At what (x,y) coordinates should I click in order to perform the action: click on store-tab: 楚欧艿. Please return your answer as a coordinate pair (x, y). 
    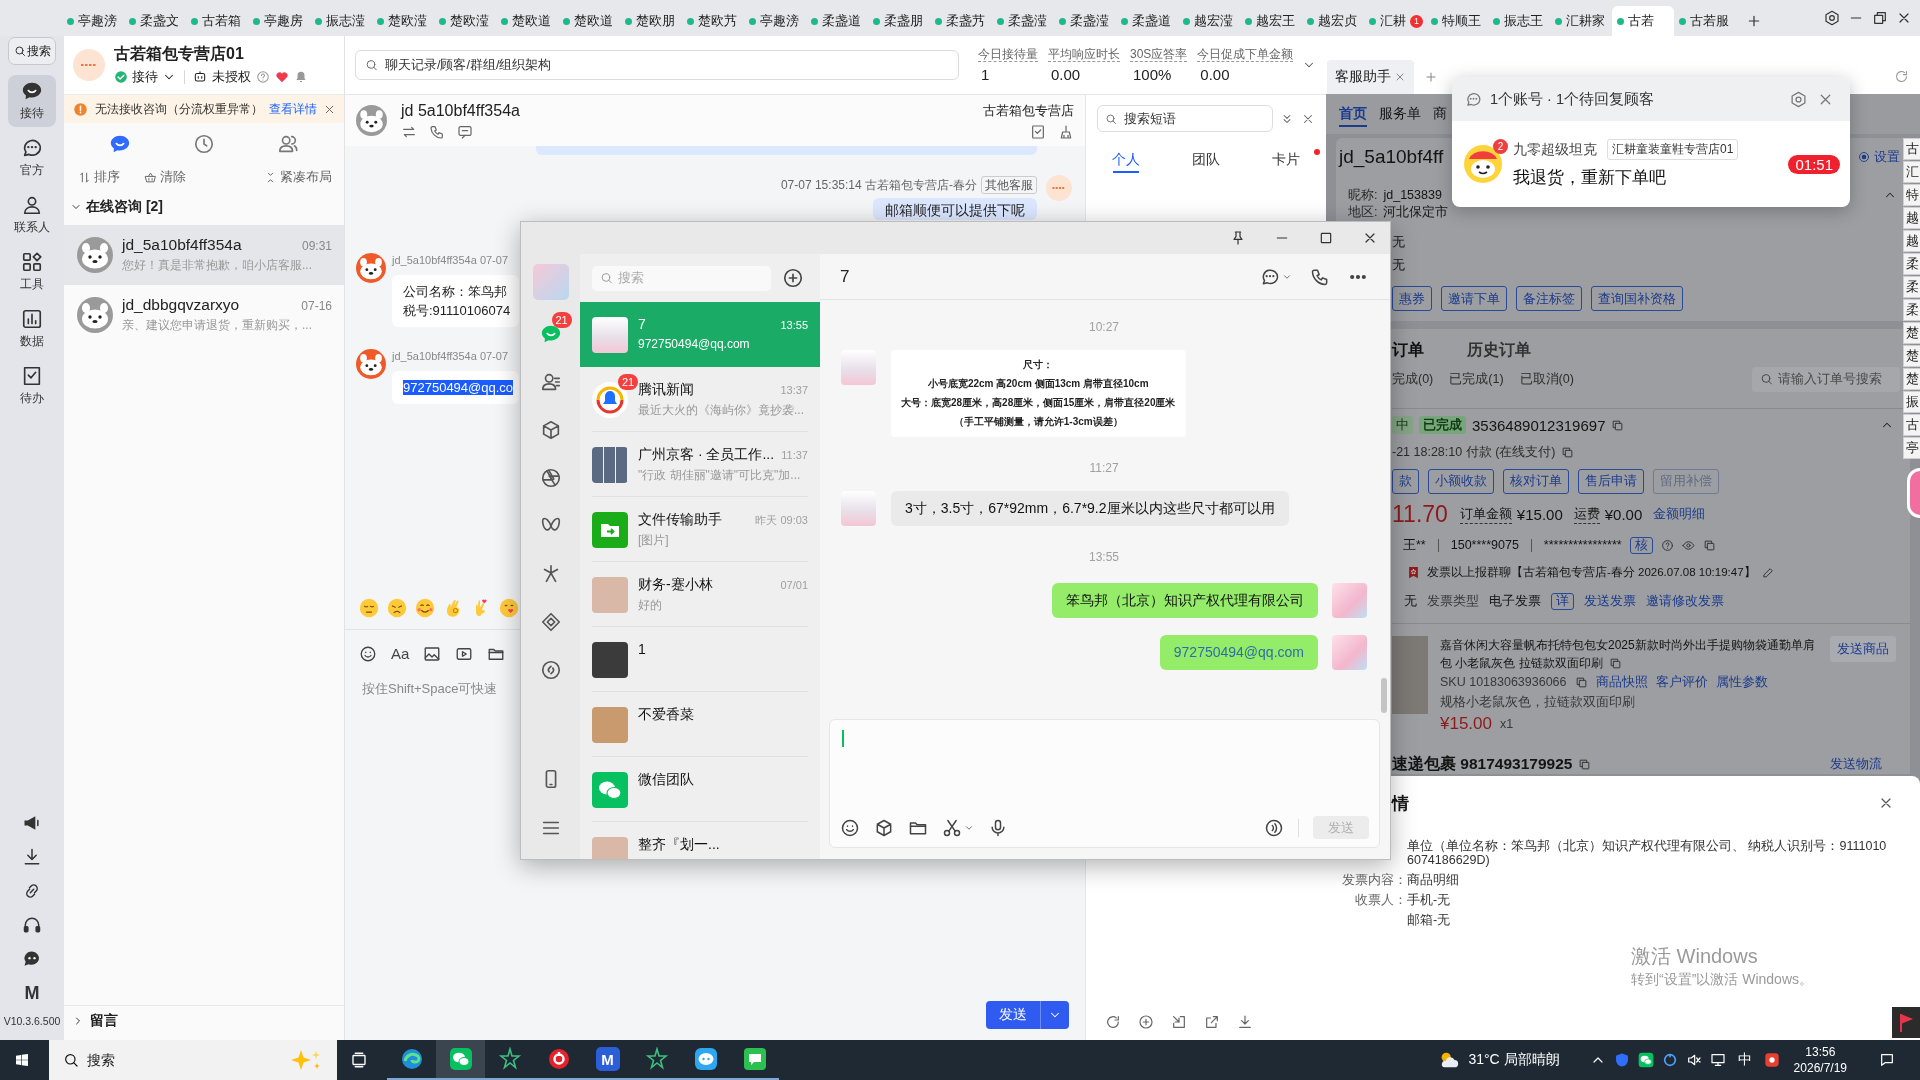
    Looking at the image, I should click on (713, 21).